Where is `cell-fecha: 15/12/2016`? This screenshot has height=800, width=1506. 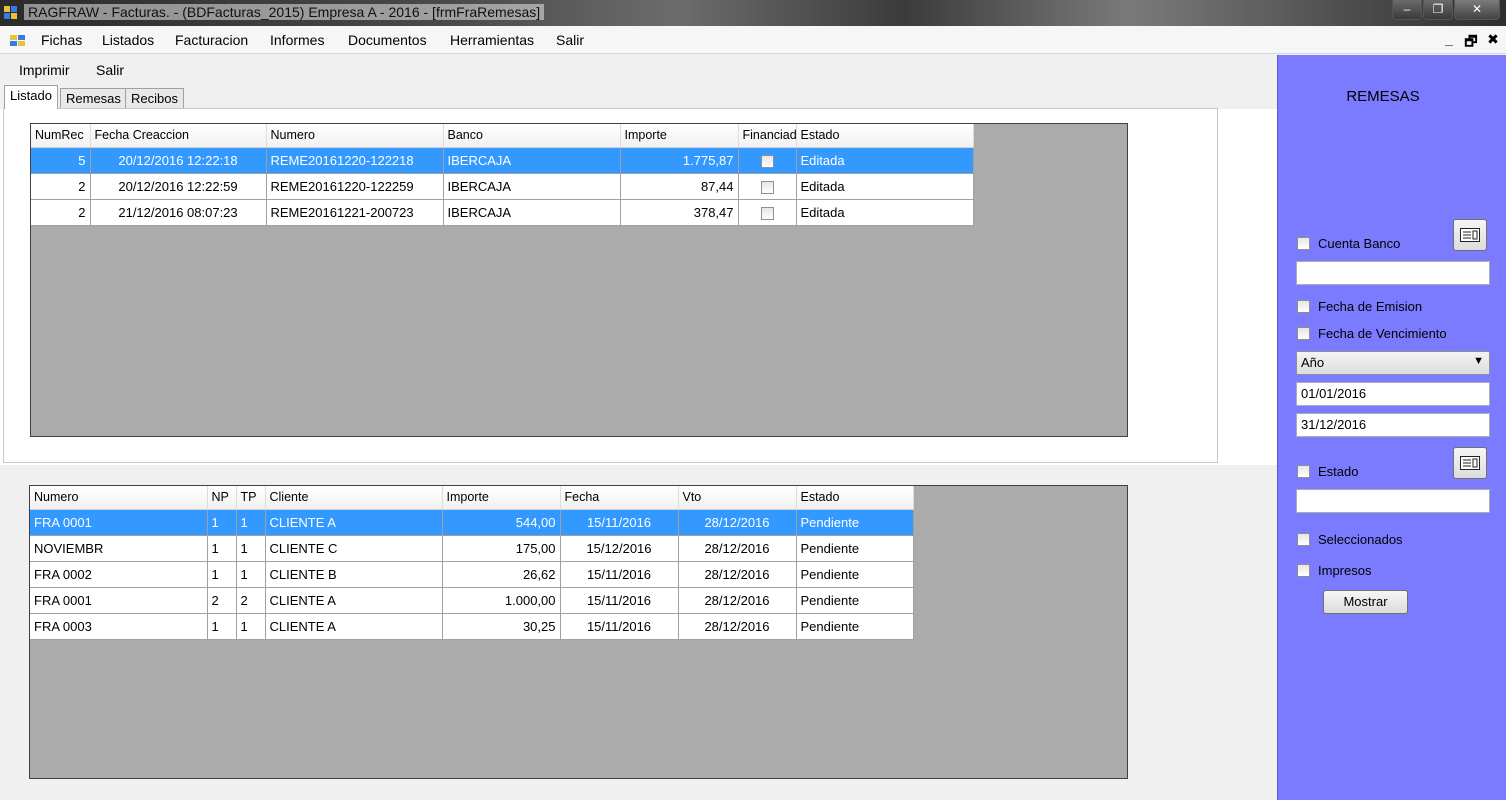 cell-fecha: 15/12/2016 is located at coordinates (619, 548).